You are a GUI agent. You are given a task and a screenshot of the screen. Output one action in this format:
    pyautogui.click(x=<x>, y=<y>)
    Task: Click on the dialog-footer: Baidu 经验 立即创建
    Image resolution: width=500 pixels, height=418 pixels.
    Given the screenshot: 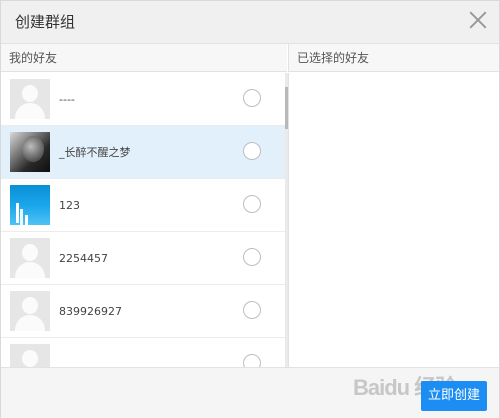 What is the action you would take?
    pyautogui.click(x=250, y=392)
    